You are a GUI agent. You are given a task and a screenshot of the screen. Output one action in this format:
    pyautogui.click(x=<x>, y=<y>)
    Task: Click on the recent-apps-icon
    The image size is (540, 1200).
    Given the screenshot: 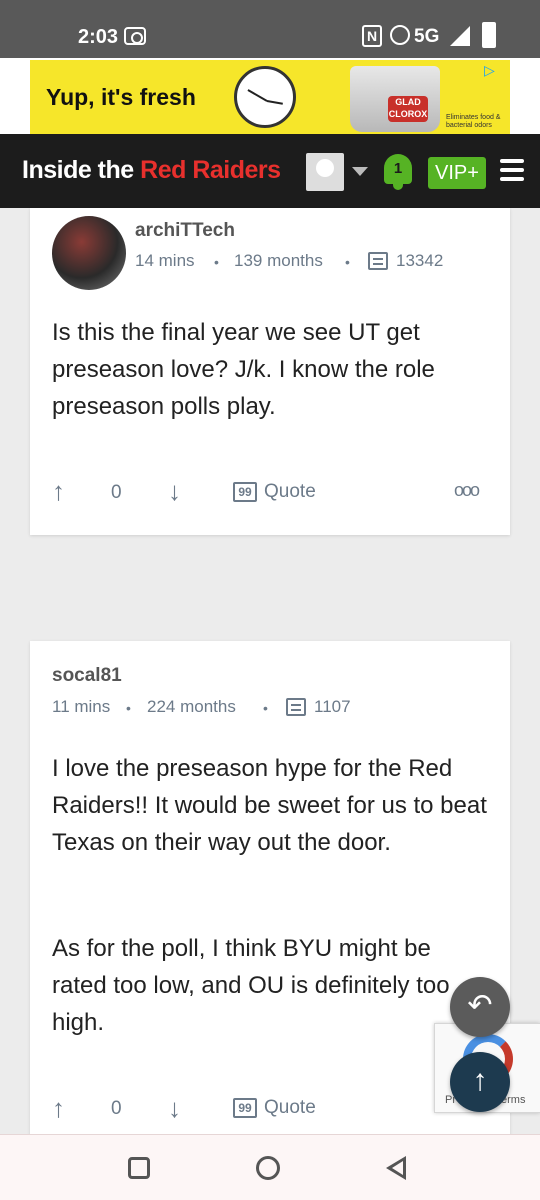 What is the action you would take?
    pyautogui.click(x=139, y=1168)
    